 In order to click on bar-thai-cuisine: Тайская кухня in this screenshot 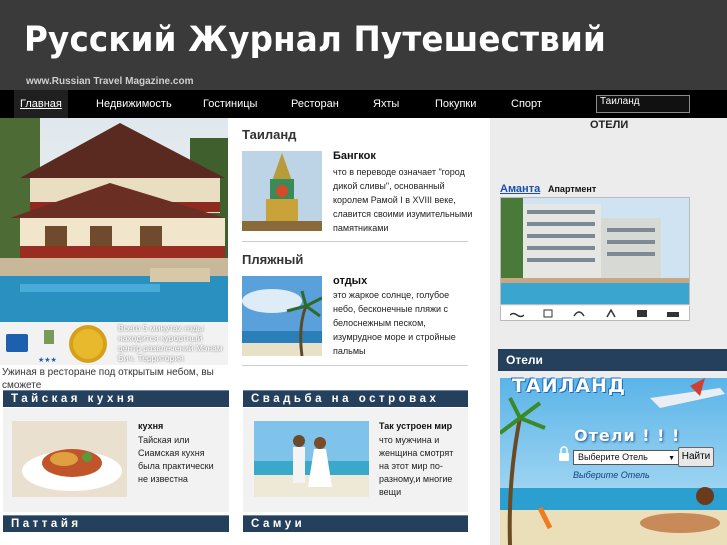, I will do `click(116, 398)`.